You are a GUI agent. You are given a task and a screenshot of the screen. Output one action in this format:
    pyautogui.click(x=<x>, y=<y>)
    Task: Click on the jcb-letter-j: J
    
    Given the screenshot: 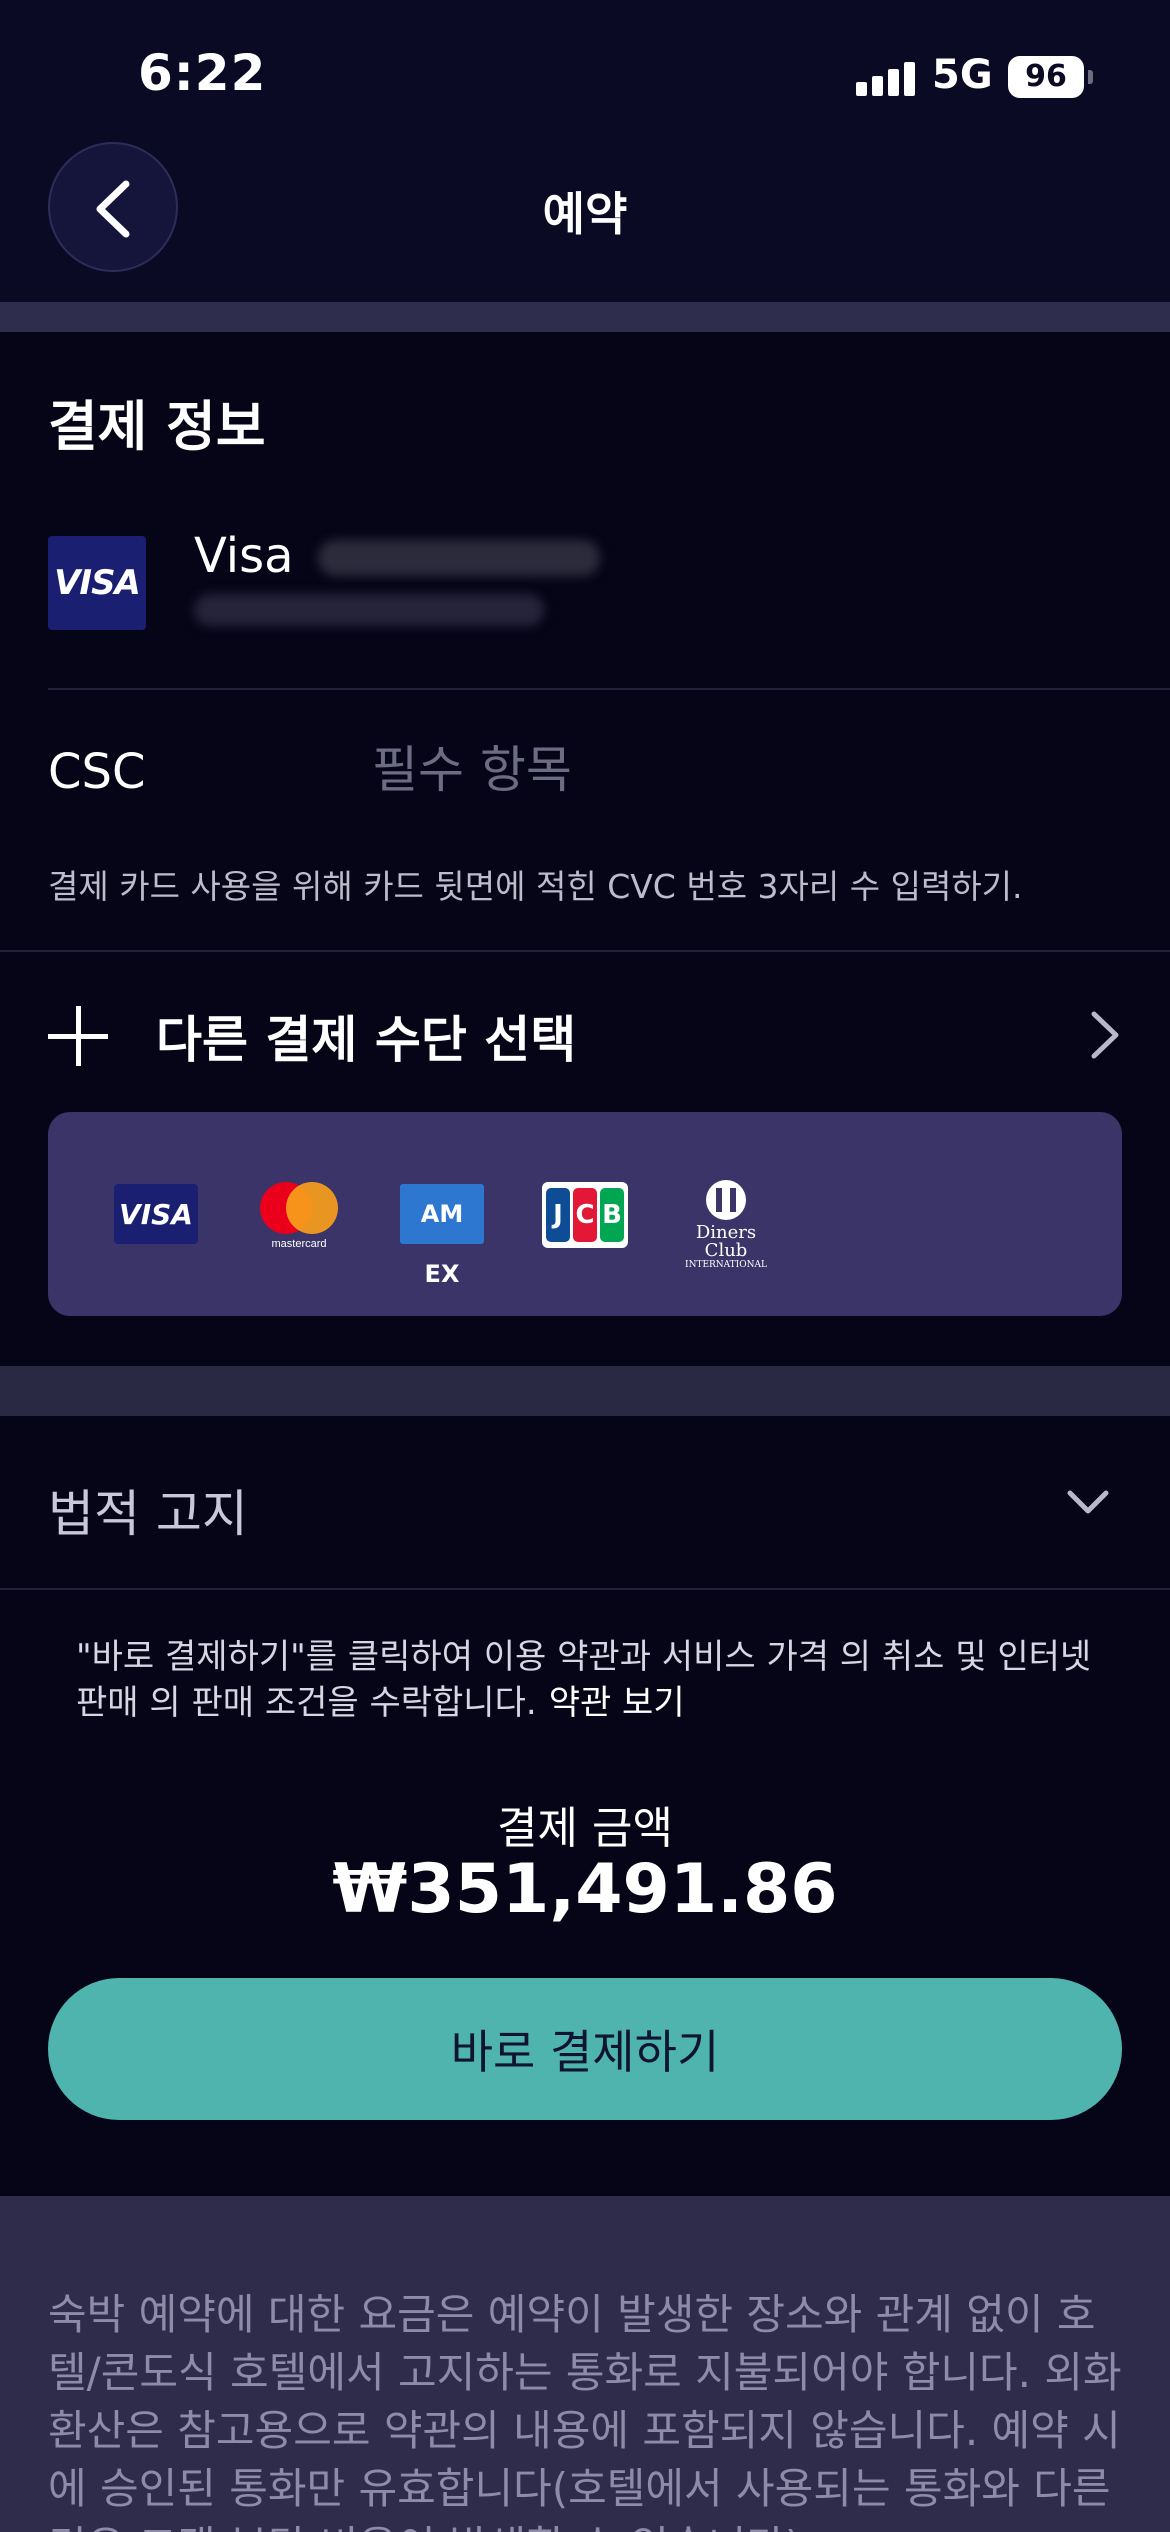 What is the action you would take?
    pyautogui.click(x=558, y=1215)
    